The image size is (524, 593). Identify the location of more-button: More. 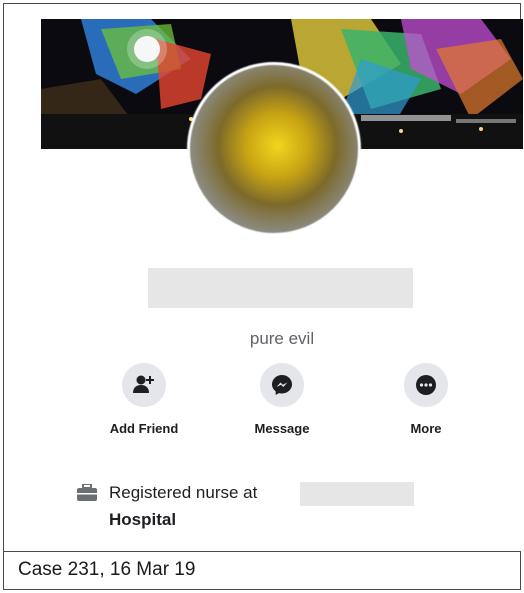
(426, 399).